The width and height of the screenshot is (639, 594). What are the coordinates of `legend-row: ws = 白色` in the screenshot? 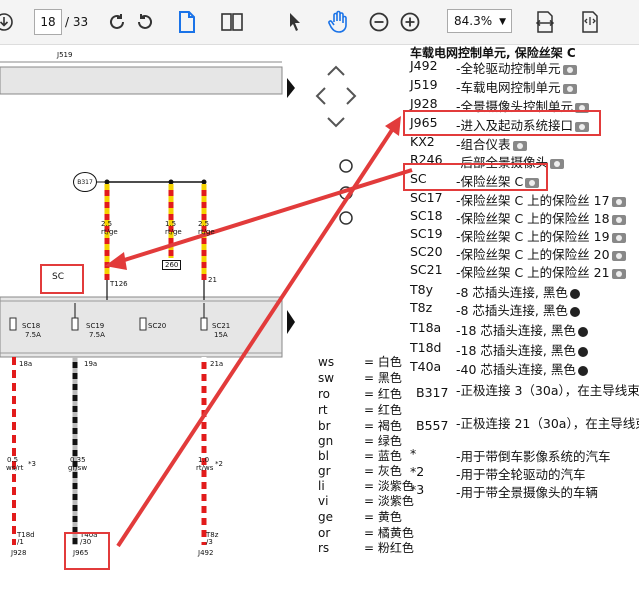 It's located at (360, 362).